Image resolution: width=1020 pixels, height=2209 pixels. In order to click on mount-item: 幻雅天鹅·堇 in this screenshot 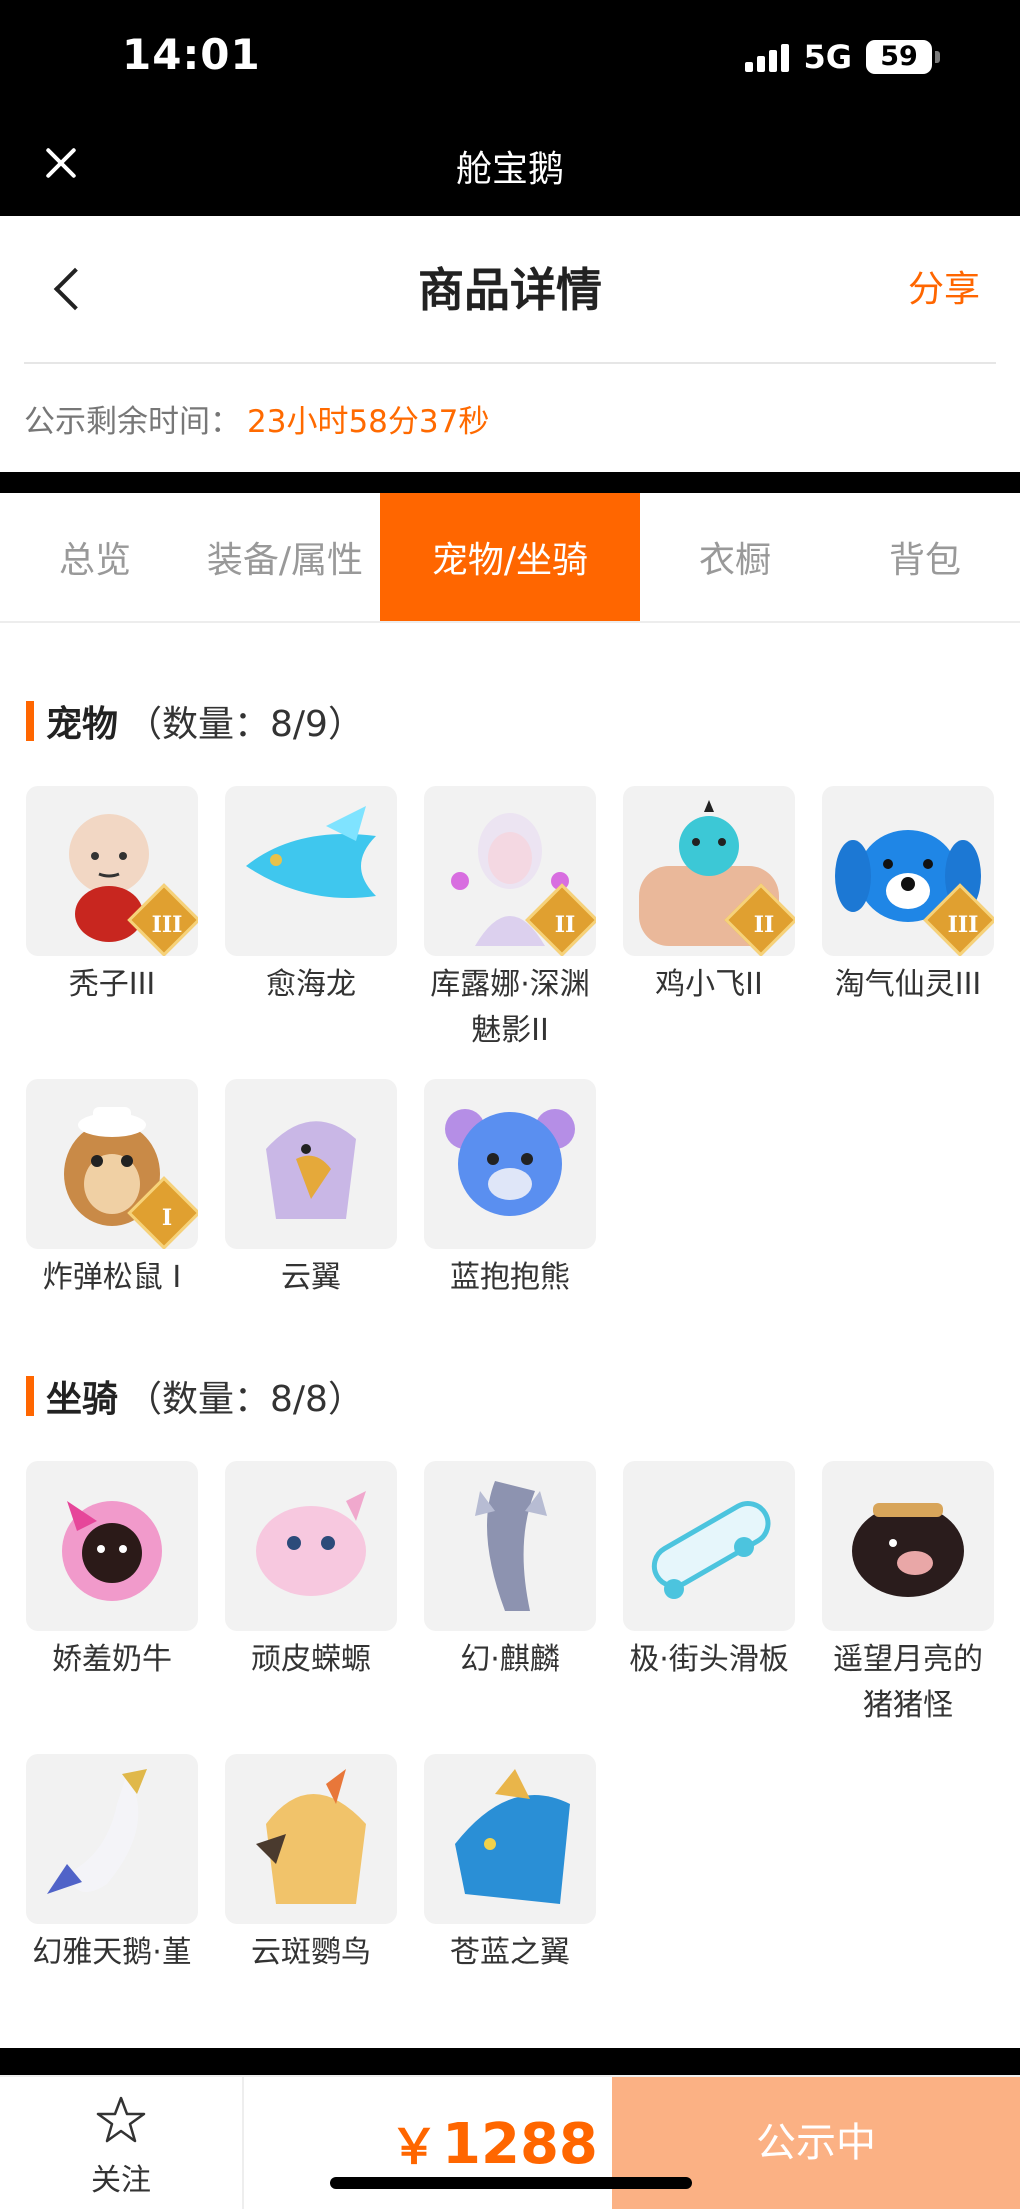, I will do `click(112, 1865)`.